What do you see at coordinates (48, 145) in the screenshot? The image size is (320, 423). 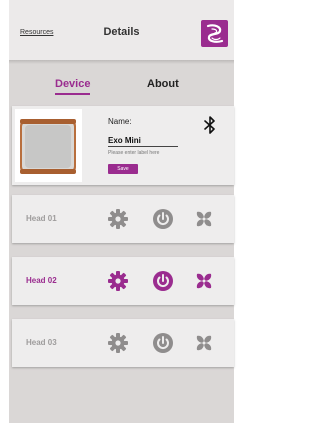 I see `device-photo` at bounding box center [48, 145].